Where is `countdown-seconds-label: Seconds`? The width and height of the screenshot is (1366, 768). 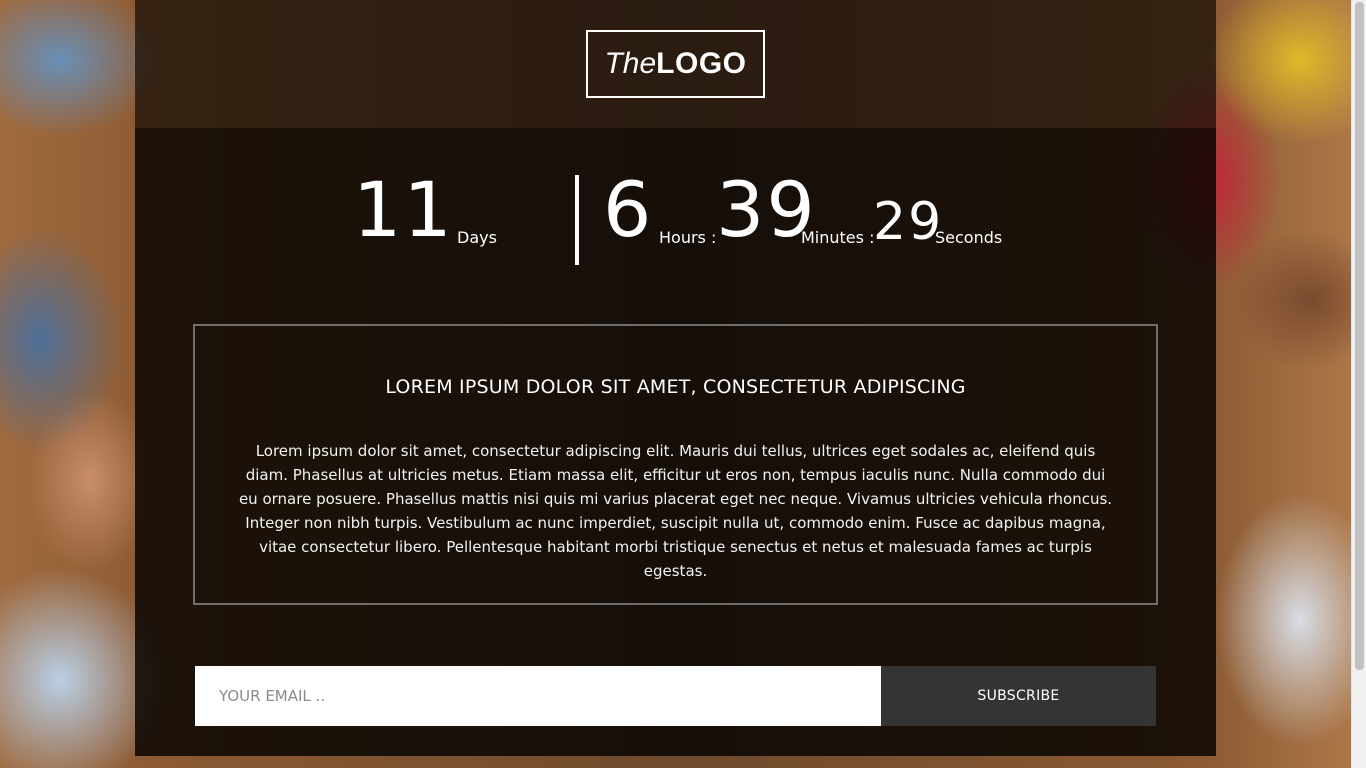 countdown-seconds-label: Seconds is located at coordinates (969, 237).